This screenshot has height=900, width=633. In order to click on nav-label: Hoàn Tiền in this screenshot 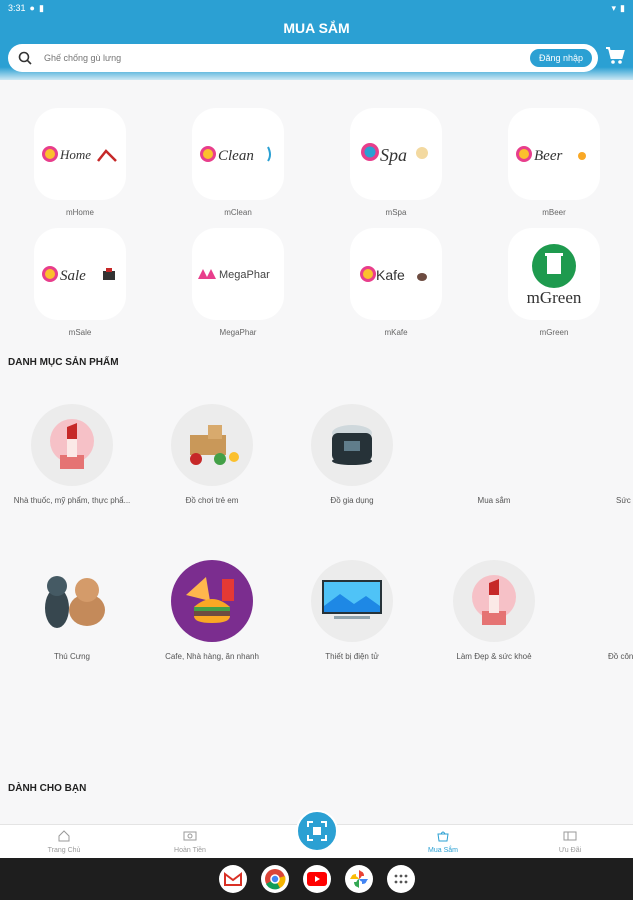, I will do `click(190, 850)`.